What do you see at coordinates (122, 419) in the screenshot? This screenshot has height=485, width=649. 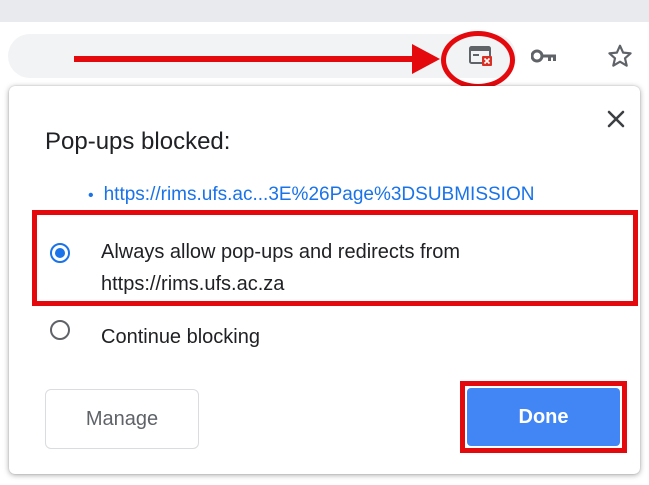 I see `manage-button: Manage` at bounding box center [122, 419].